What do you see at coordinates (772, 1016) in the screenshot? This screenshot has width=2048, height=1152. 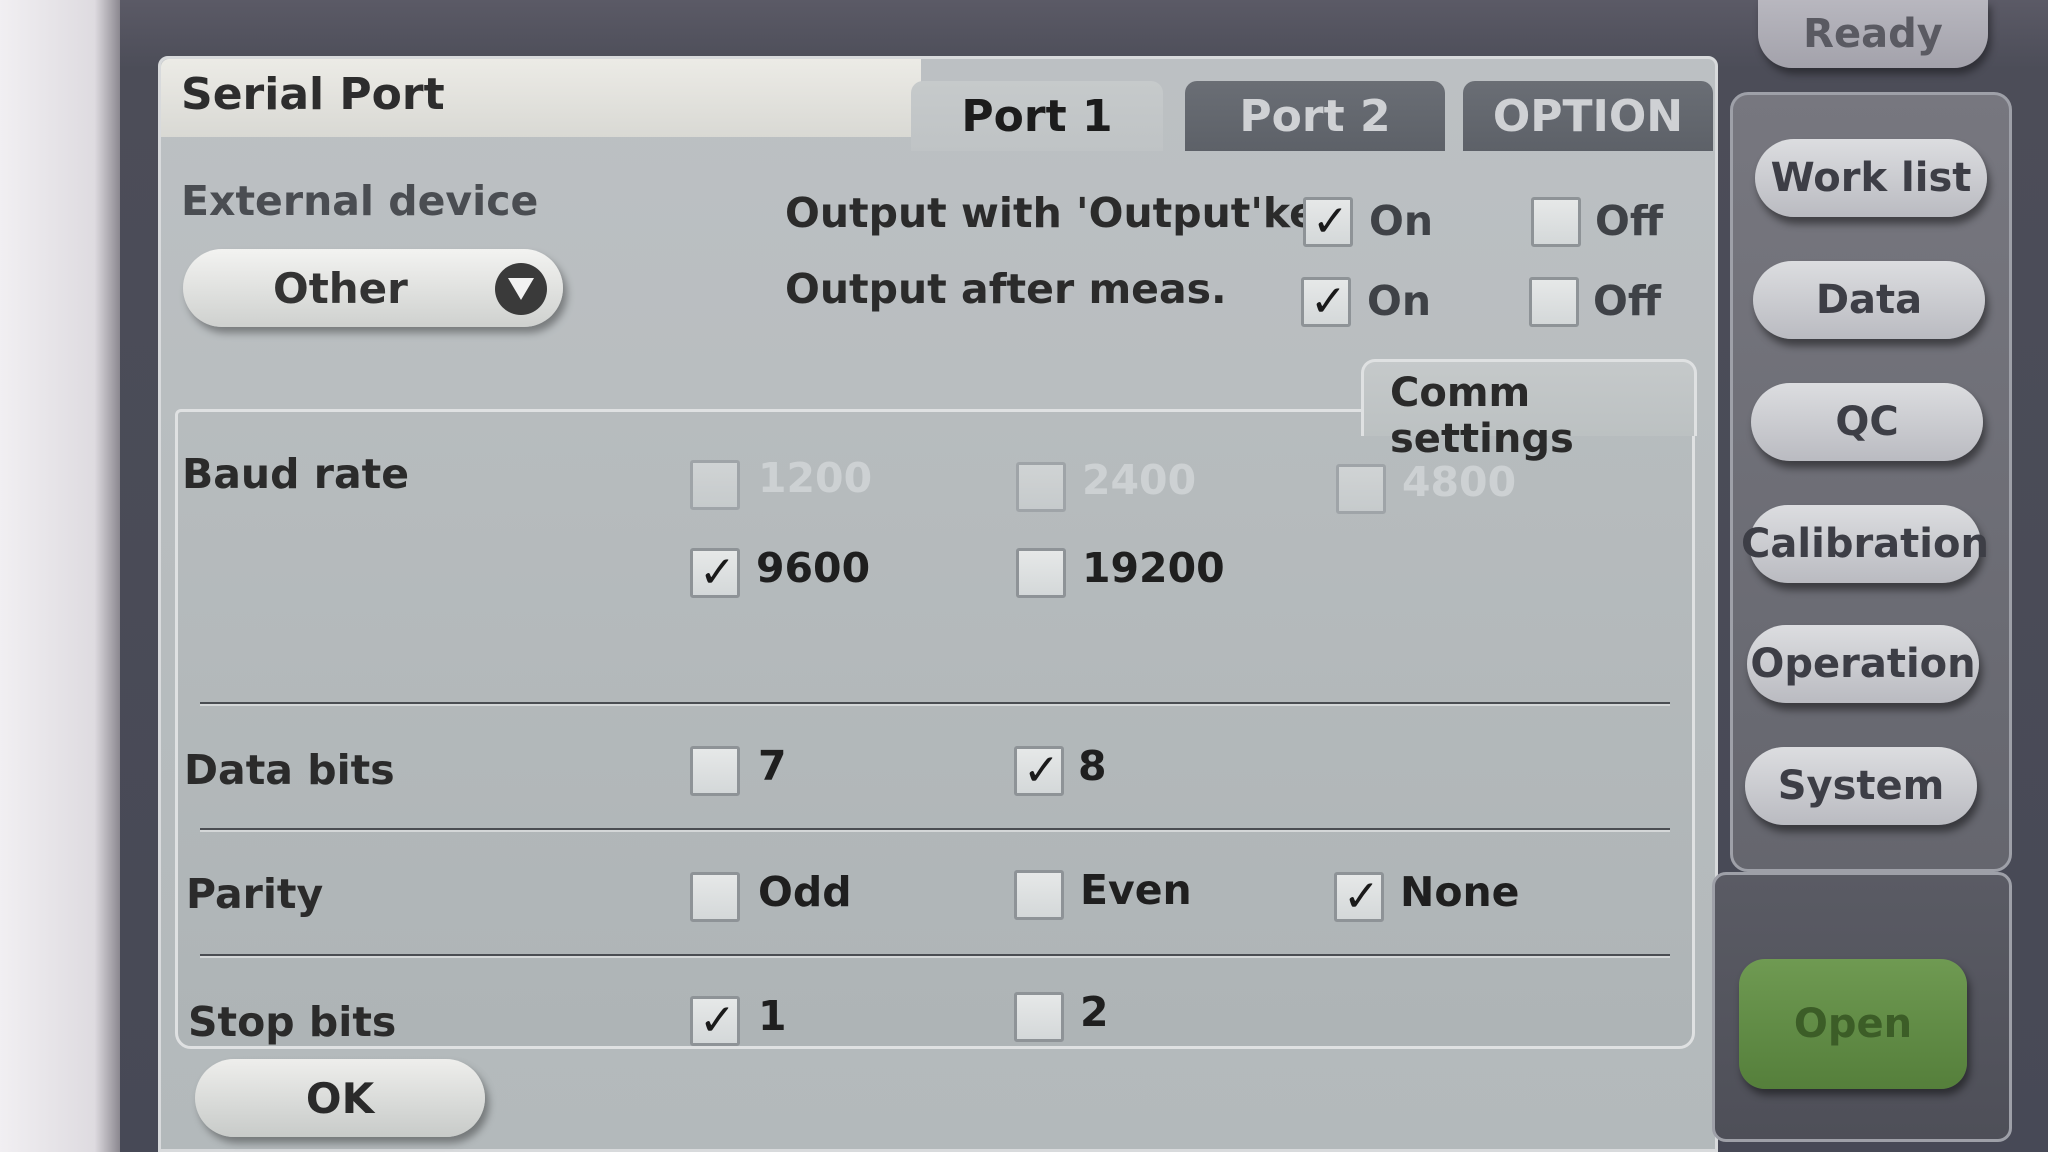 I see `stop-bits-1-label: 1` at bounding box center [772, 1016].